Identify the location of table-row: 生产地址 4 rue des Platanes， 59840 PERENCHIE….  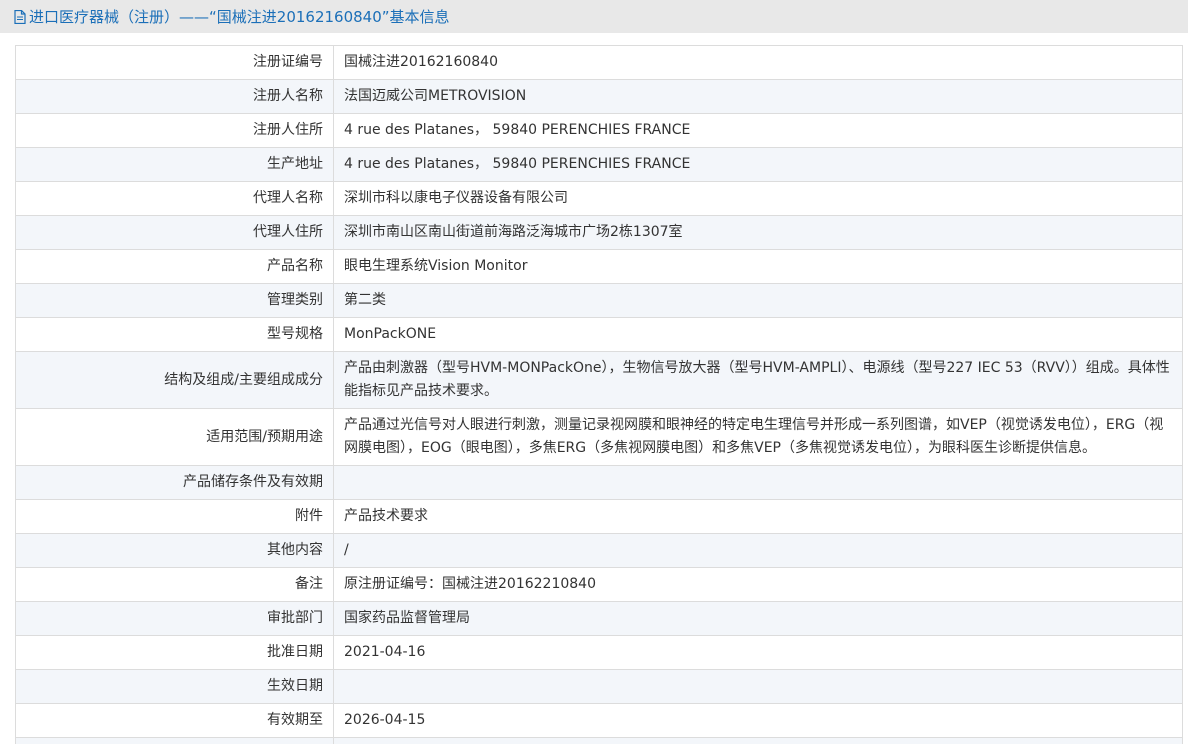
(599, 164).